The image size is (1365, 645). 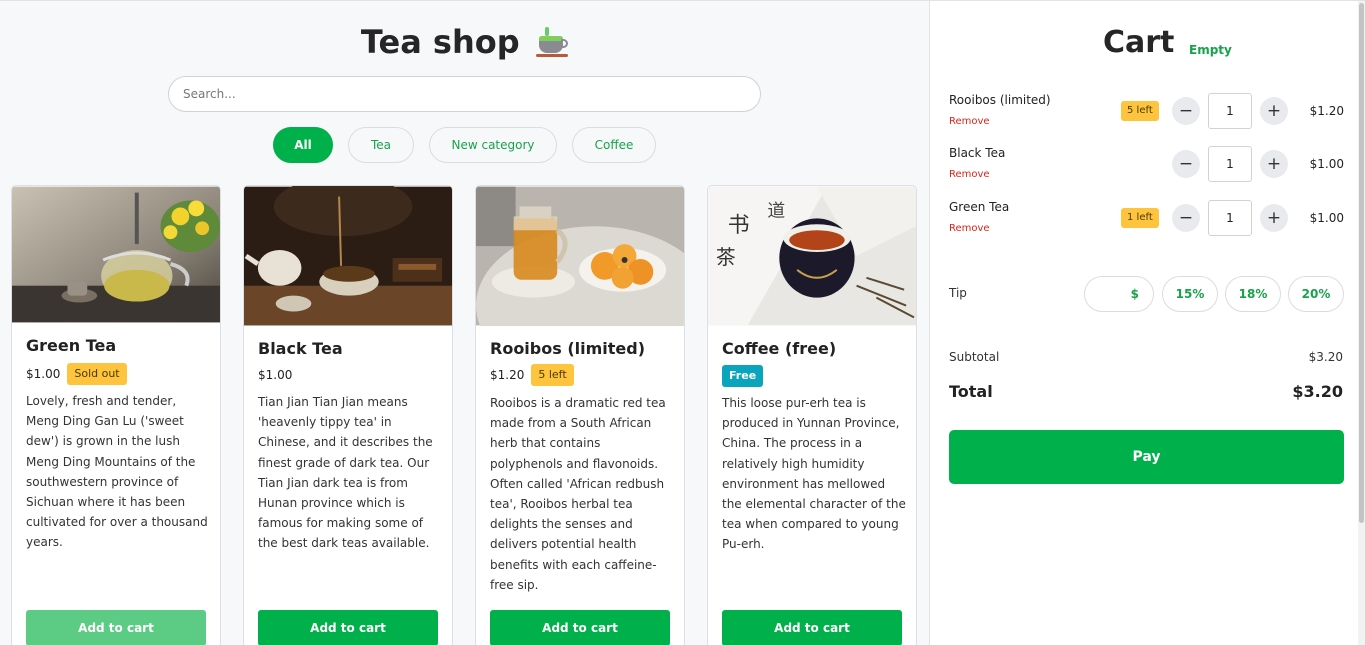 I want to click on cart-line-item: Green Tea Remove 1 left − + $1.00, so click(x=1149, y=220).